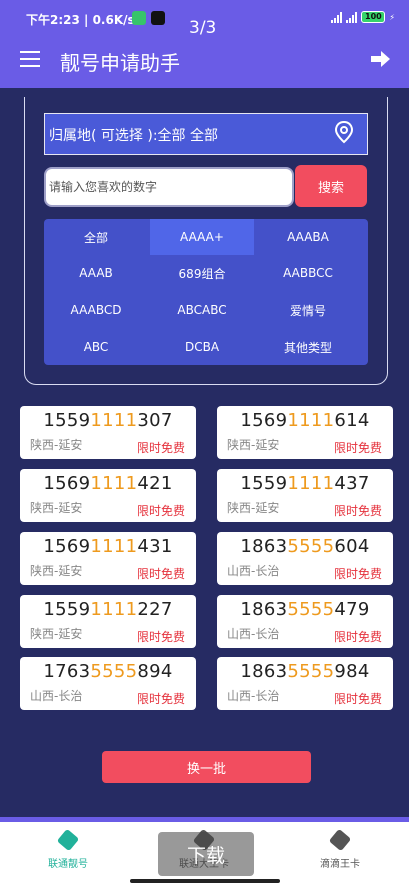 This screenshot has width=409, height=886. What do you see at coordinates (80, 20) in the screenshot?
I see `status-time: 下午2:23 | 0.6K/s` at bounding box center [80, 20].